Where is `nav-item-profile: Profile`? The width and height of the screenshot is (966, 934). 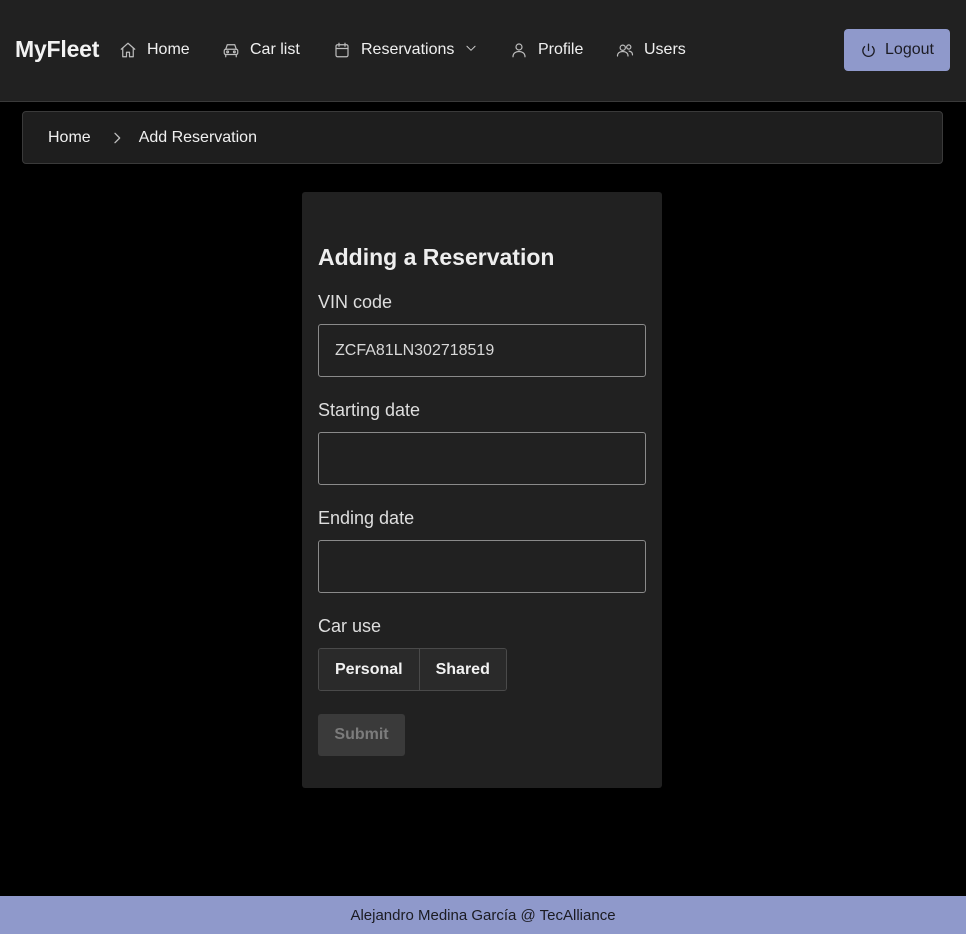
nav-item-profile: Profile is located at coordinates (546, 50).